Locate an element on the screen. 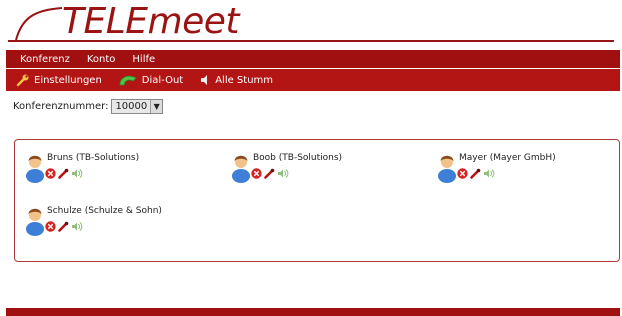 The width and height of the screenshot is (622, 316). dropdown-arrow-icon: ▼ is located at coordinates (156, 106).